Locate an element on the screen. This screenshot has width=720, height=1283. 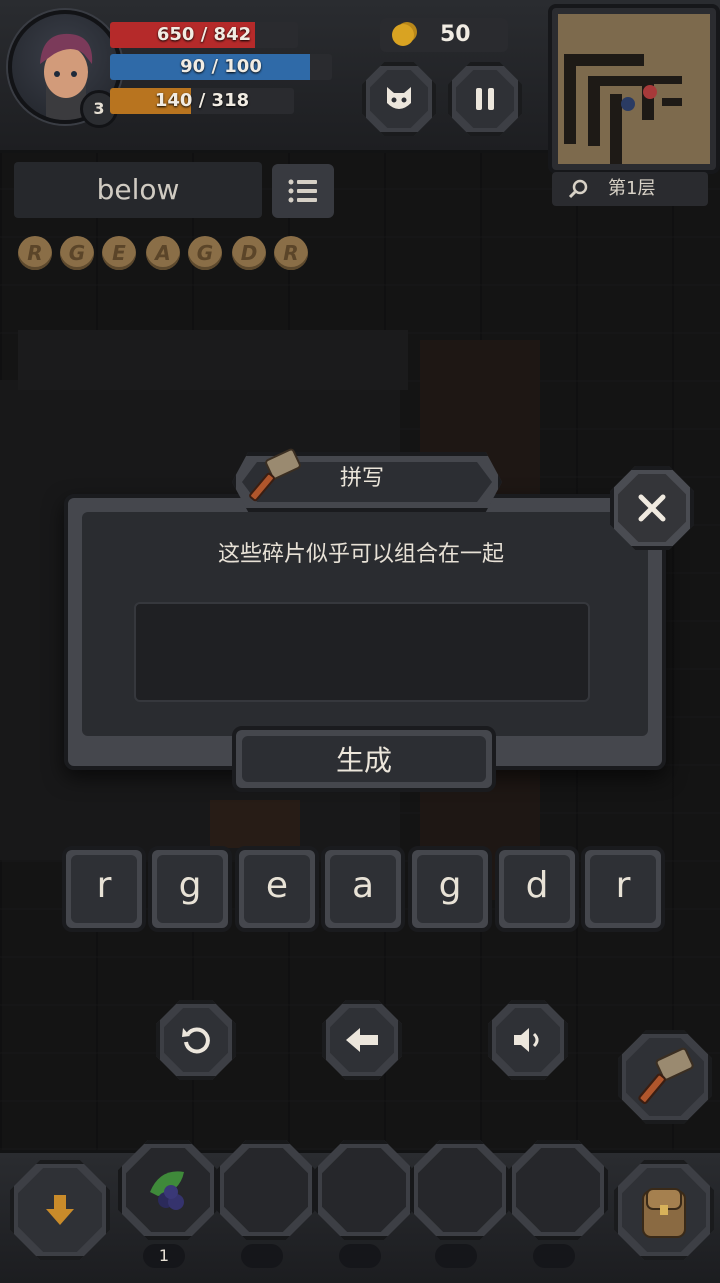
letter-tile: d is located at coordinates (537, 889).